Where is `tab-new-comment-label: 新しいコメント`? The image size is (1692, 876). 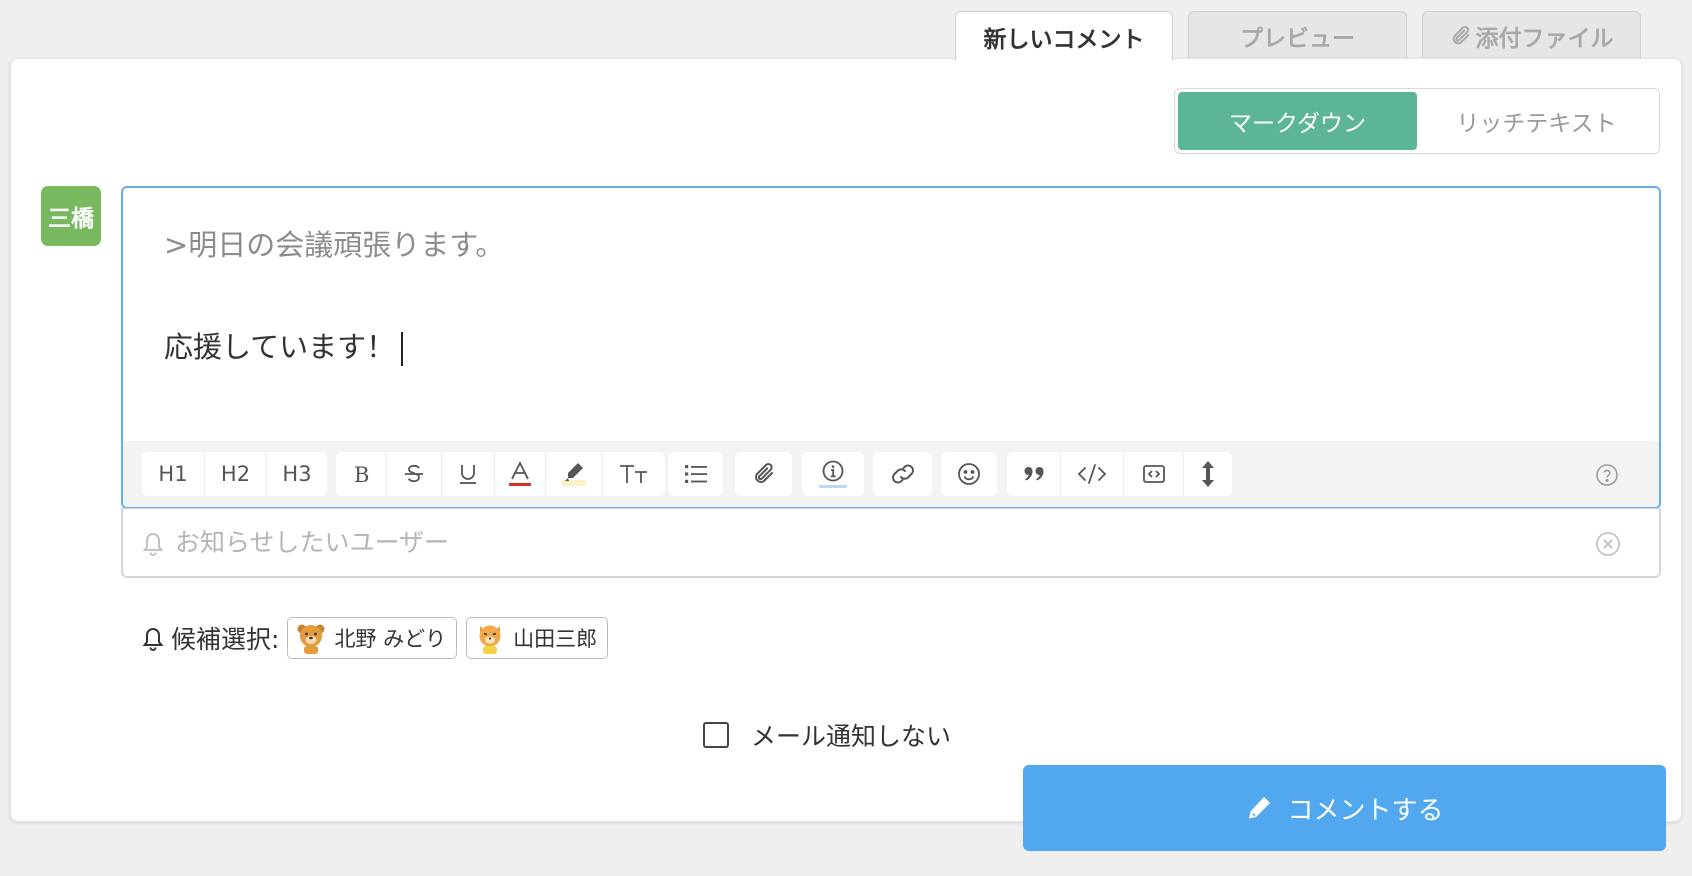 tab-new-comment-label: 新しいコメント is located at coordinates (1064, 39).